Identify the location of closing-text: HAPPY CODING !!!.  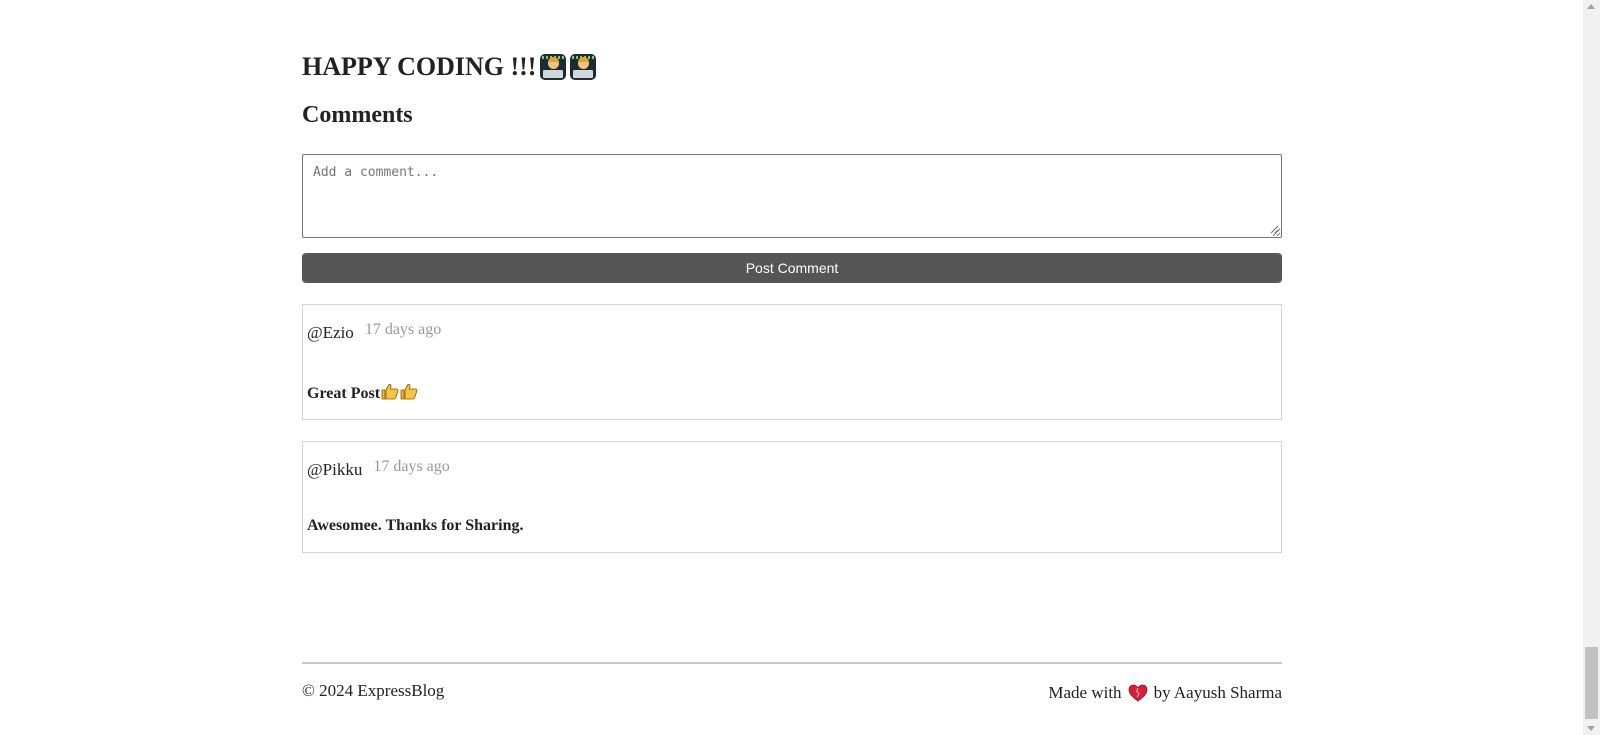
(419, 66).